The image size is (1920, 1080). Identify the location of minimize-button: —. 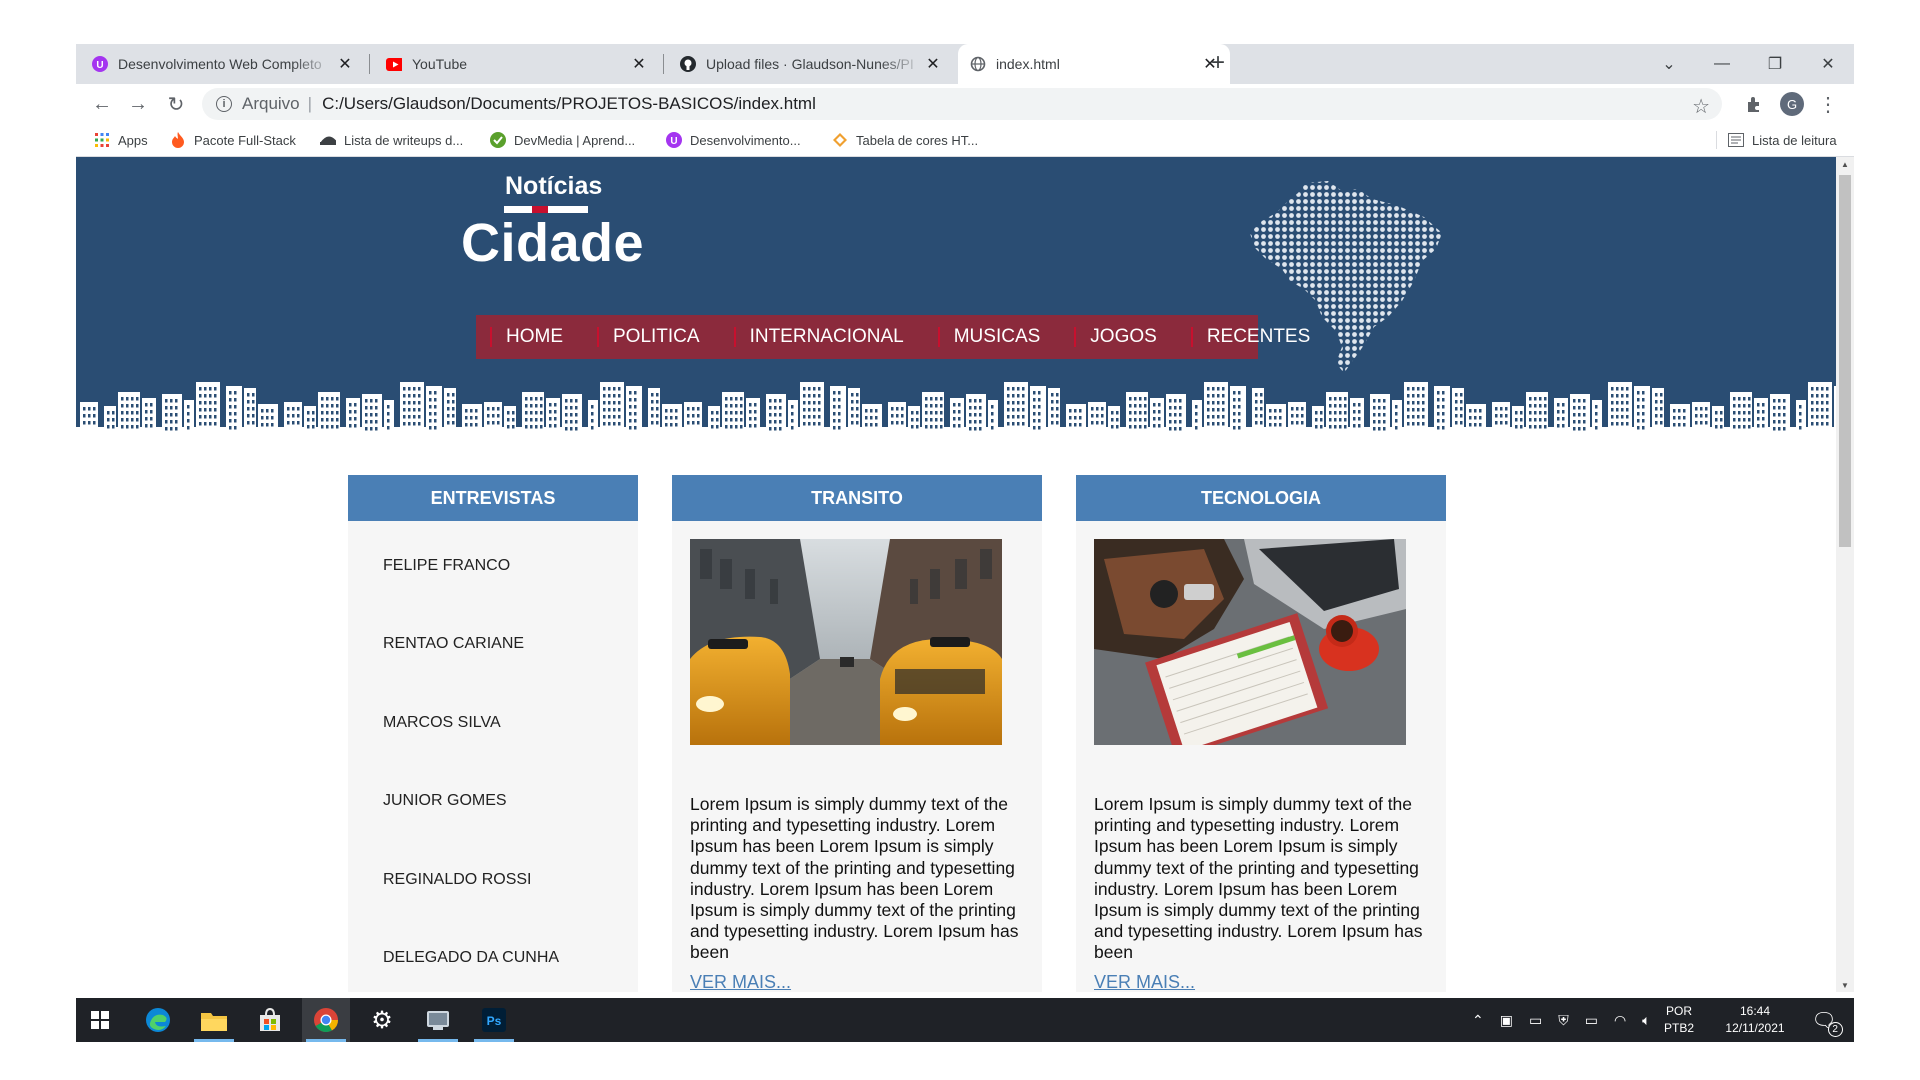
(1722, 64).